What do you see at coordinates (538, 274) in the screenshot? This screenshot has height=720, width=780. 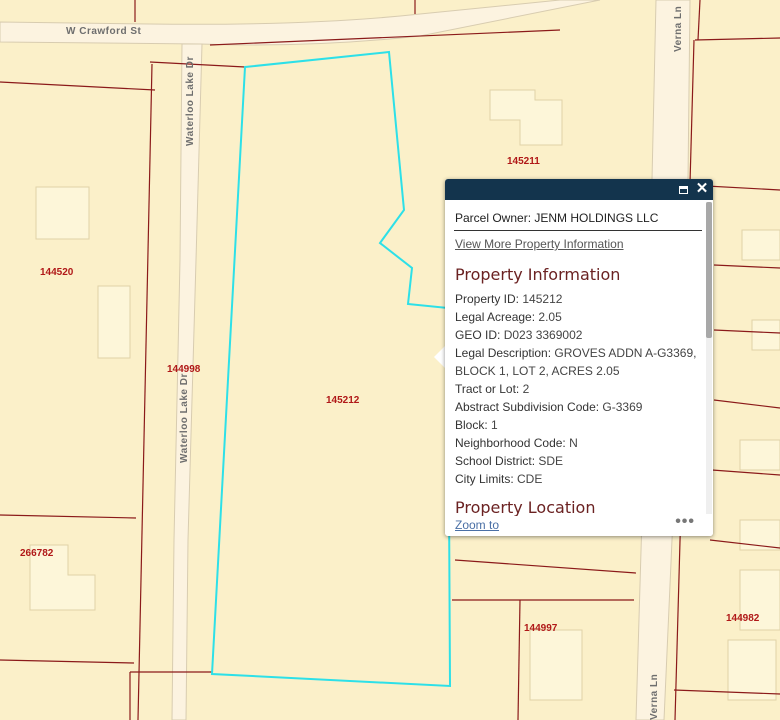 I see `section-title-property-information: Property Information` at bounding box center [538, 274].